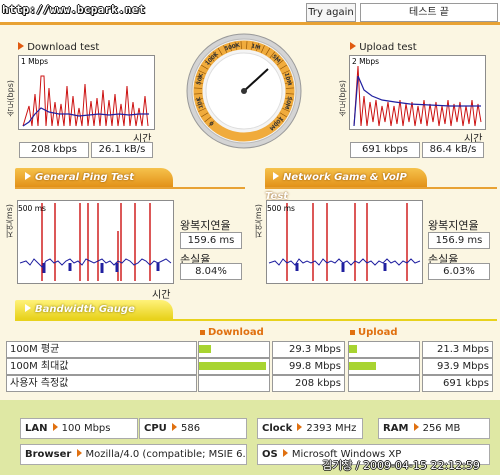 The height and width of the screenshot is (475, 500). Describe the element at coordinates (161, 295) in the screenshot. I see `ping-xlabel: 시간` at that location.